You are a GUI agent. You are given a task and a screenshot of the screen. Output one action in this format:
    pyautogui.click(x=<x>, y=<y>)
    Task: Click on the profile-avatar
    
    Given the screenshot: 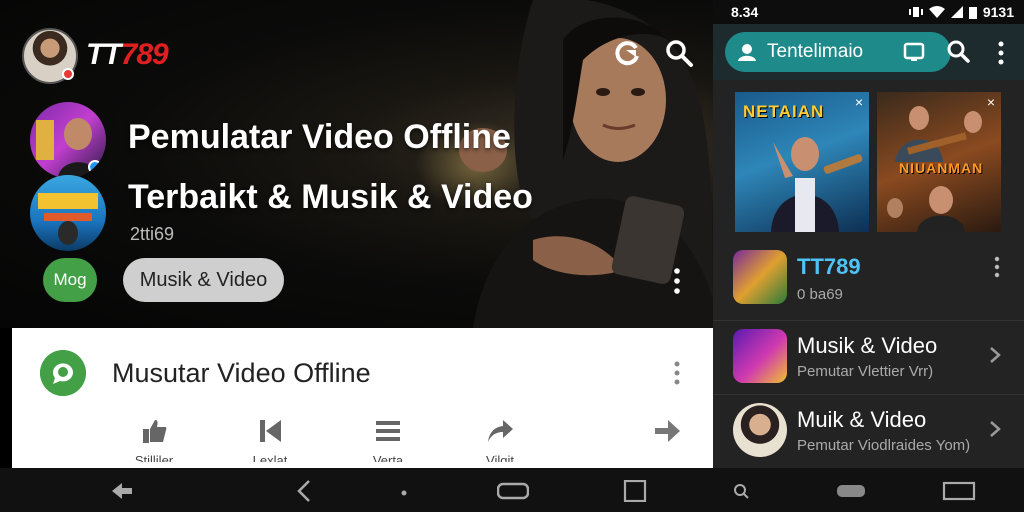 What is the action you would take?
    pyautogui.click(x=50, y=56)
    